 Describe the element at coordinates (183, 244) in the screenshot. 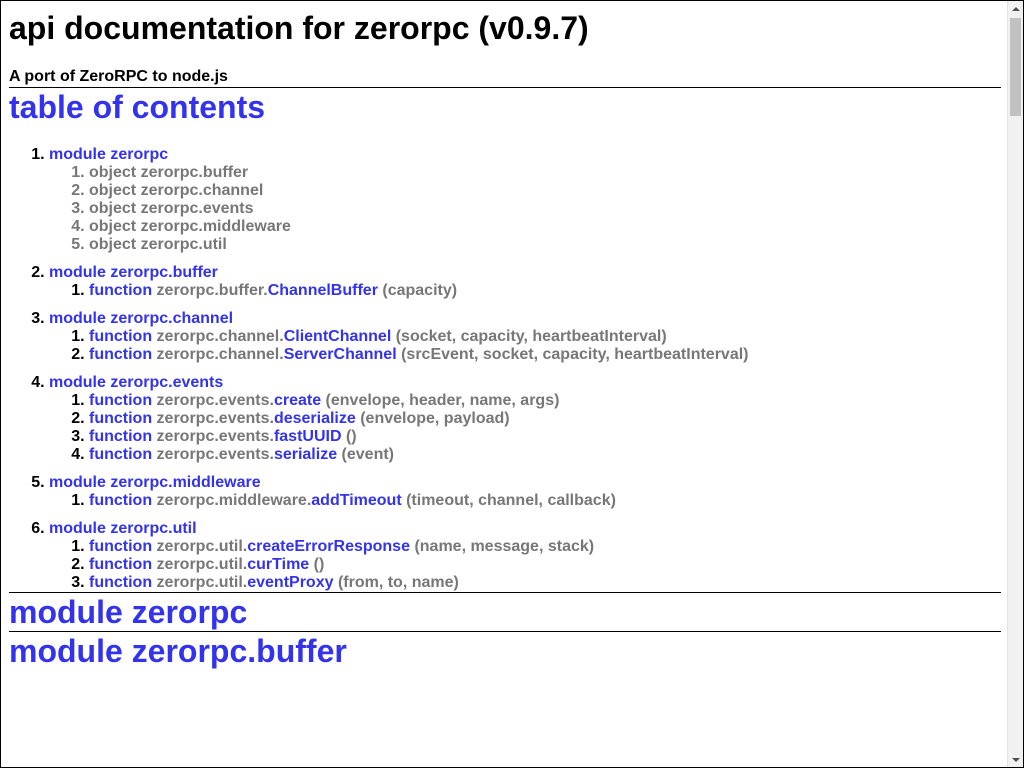

I see `toc-prefix: zerorpc.util` at that location.